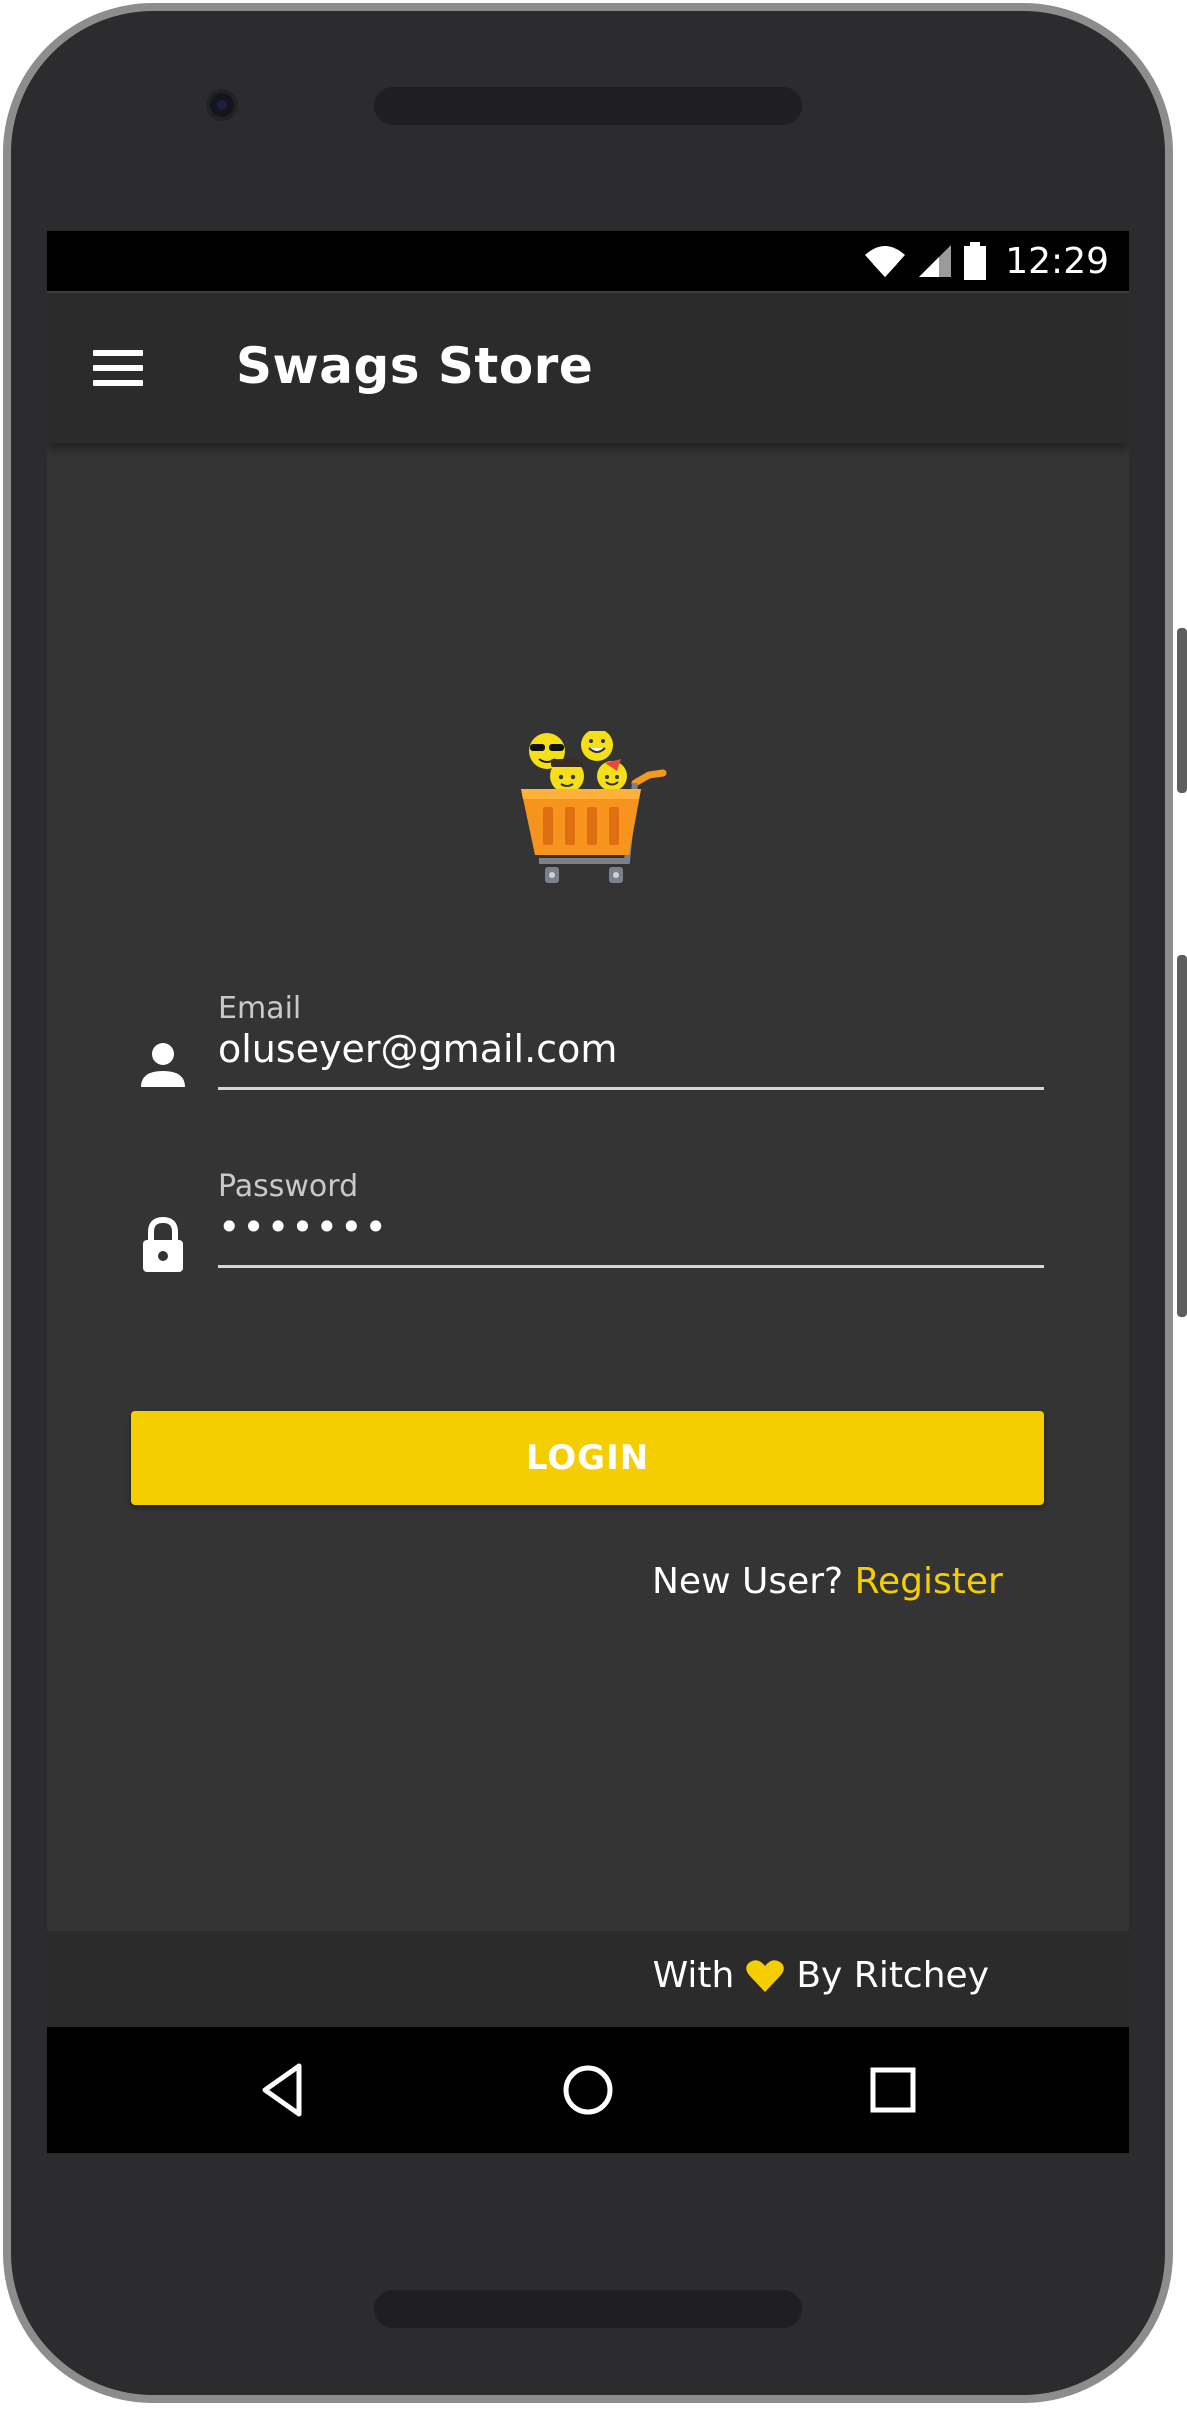 Image resolution: width=1187 pixels, height=2410 pixels. What do you see at coordinates (631, 1219) in the screenshot?
I see `password-field: Password •••••••` at bounding box center [631, 1219].